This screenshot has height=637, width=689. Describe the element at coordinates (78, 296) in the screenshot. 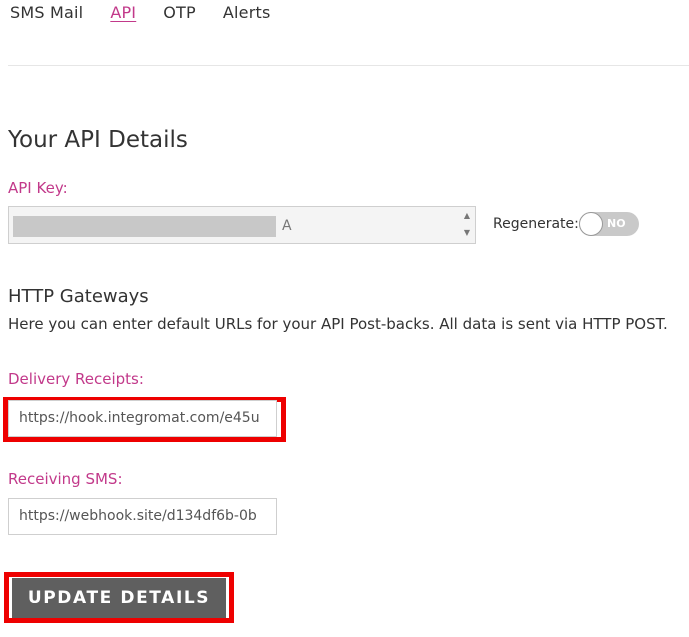

I see `http-gateways-title: HTTP Gateways` at that location.